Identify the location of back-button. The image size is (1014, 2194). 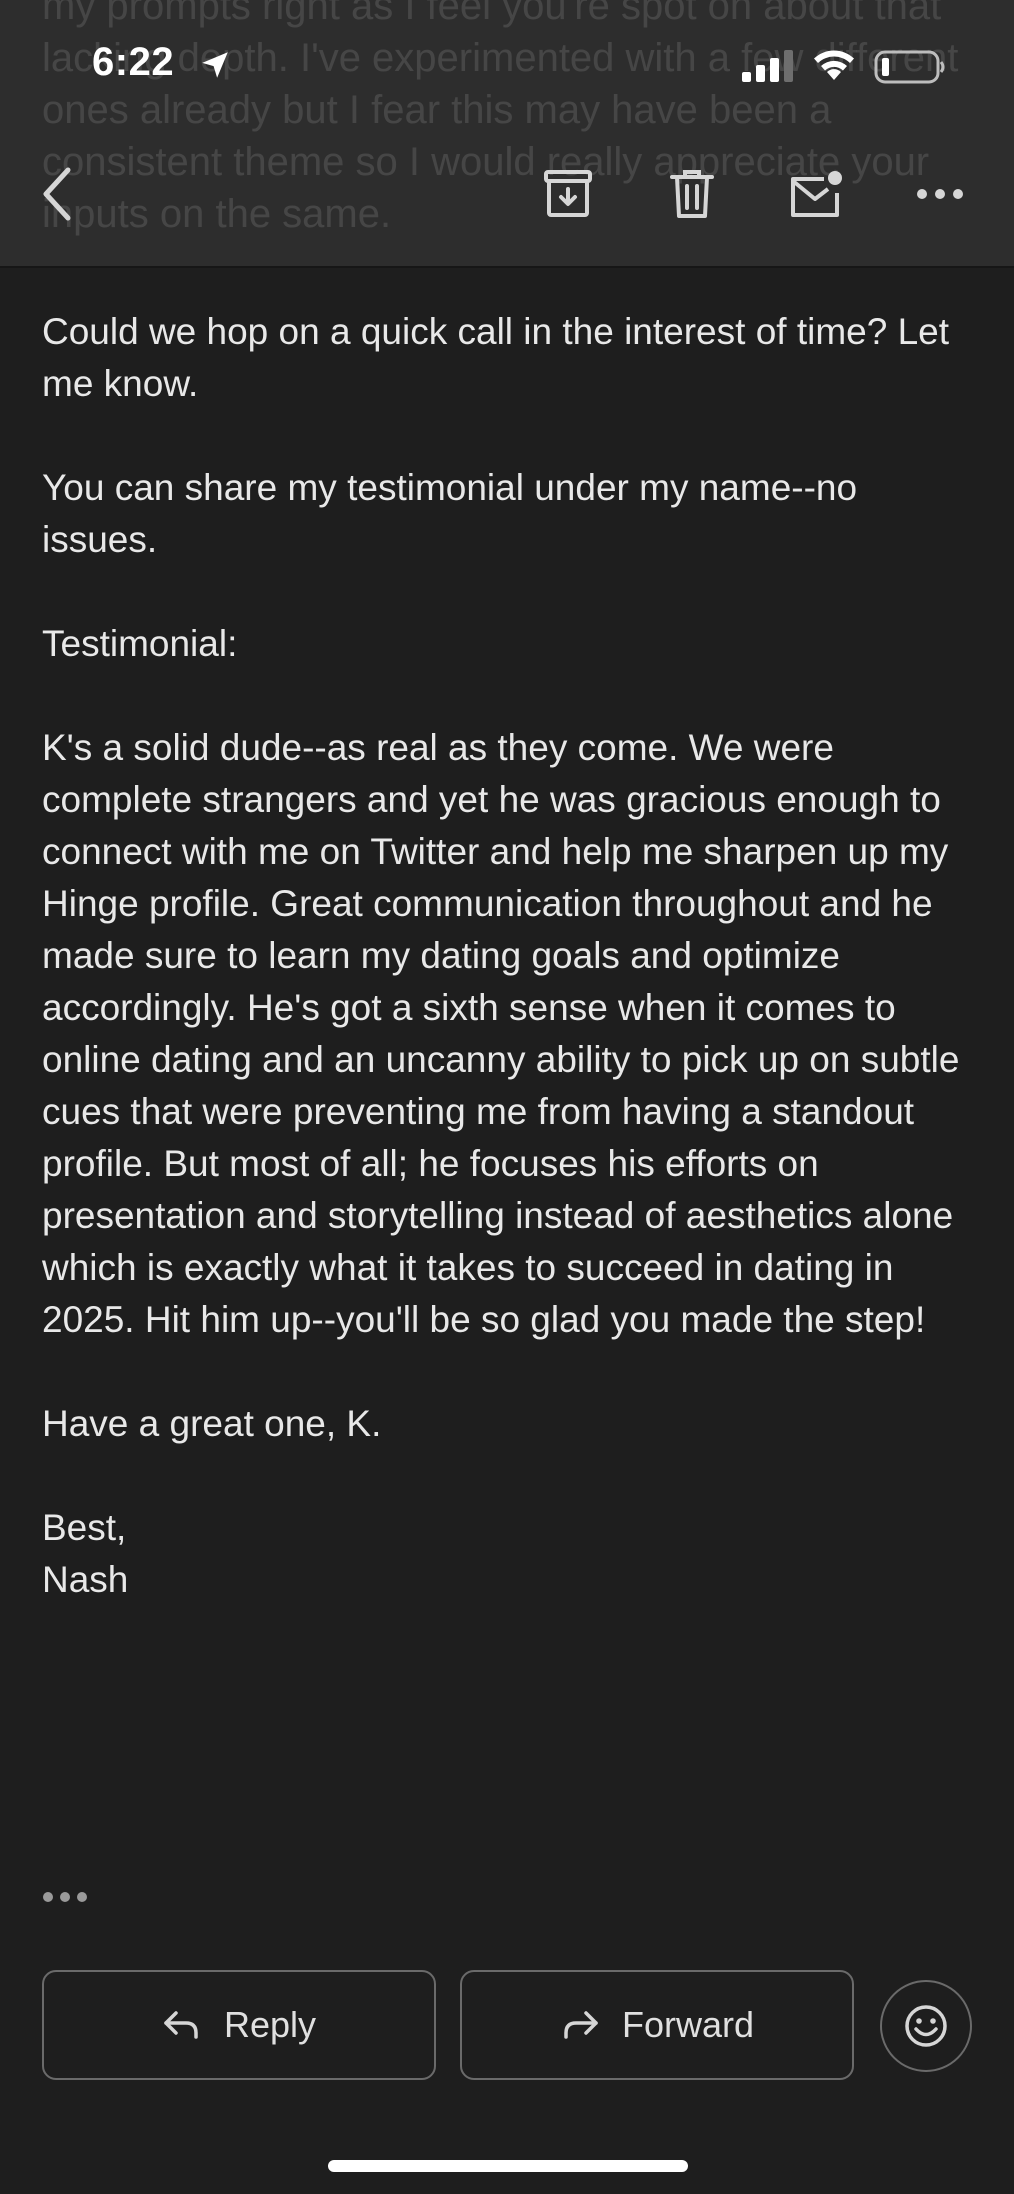
(58, 194).